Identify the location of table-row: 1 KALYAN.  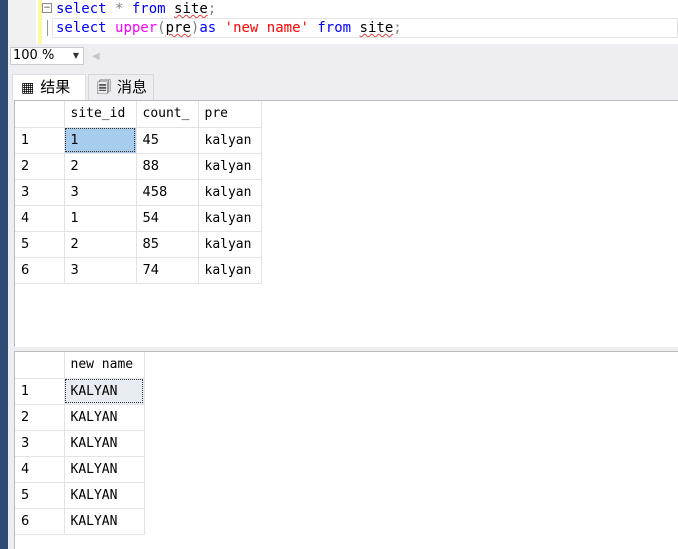
(80, 391).